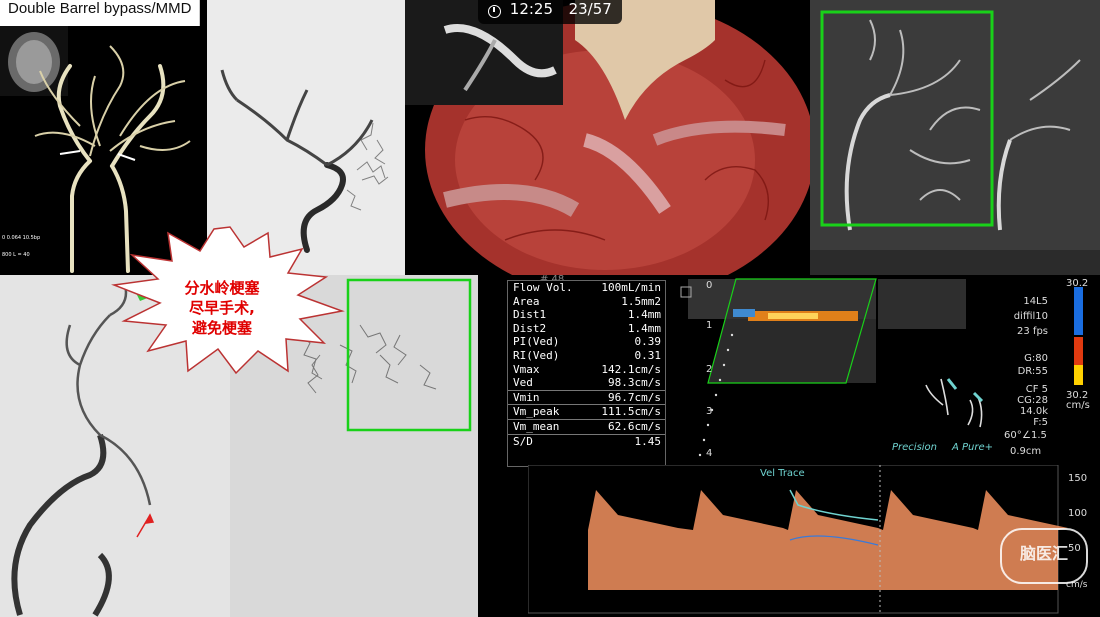  What do you see at coordinates (955, 137) in the screenshot?
I see `mra-postop-panel` at bounding box center [955, 137].